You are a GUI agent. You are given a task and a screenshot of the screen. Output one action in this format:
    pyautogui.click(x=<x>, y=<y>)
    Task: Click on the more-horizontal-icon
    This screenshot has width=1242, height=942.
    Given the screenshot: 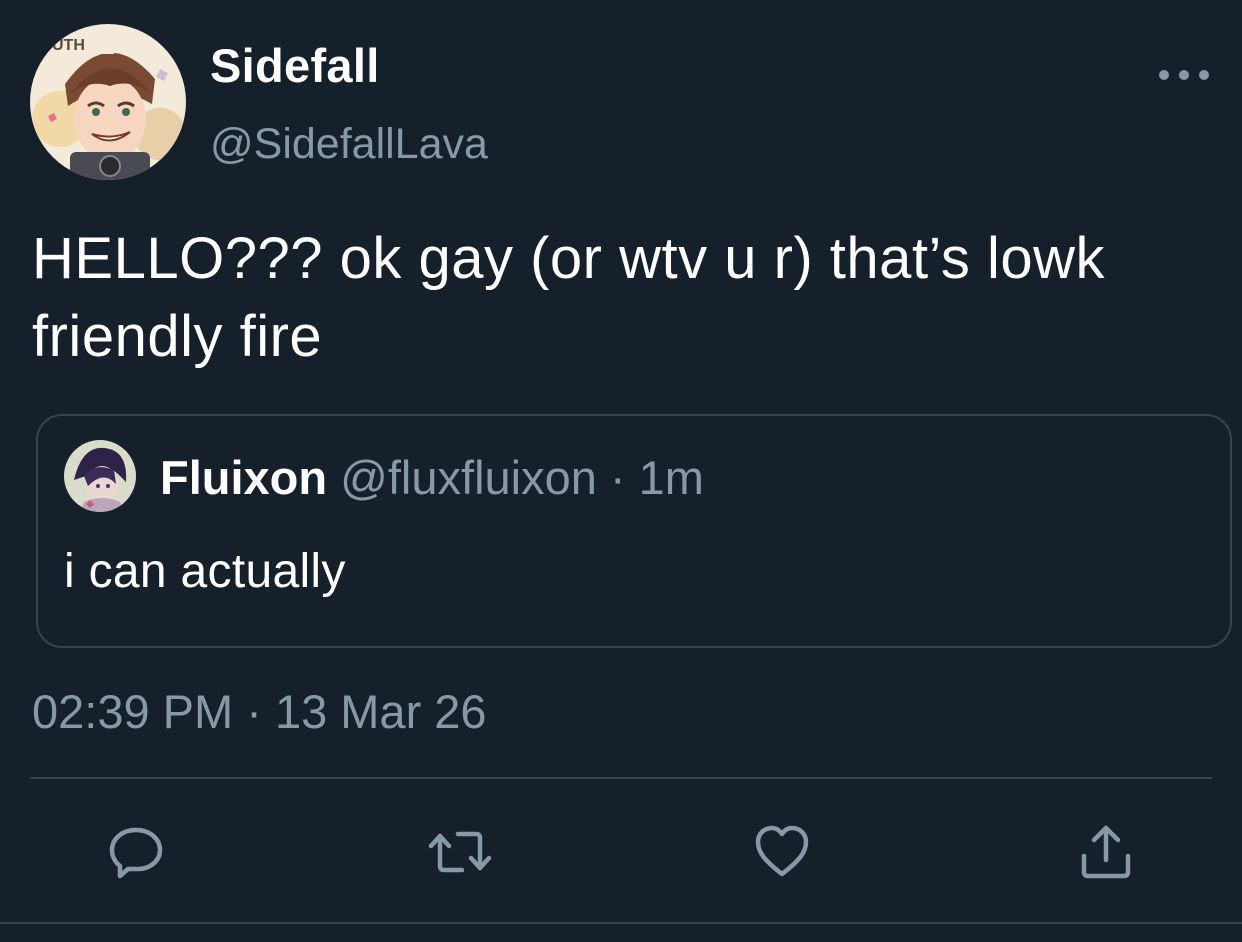 What is the action you would take?
    pyautogui.click(x=1184, y=75)
    